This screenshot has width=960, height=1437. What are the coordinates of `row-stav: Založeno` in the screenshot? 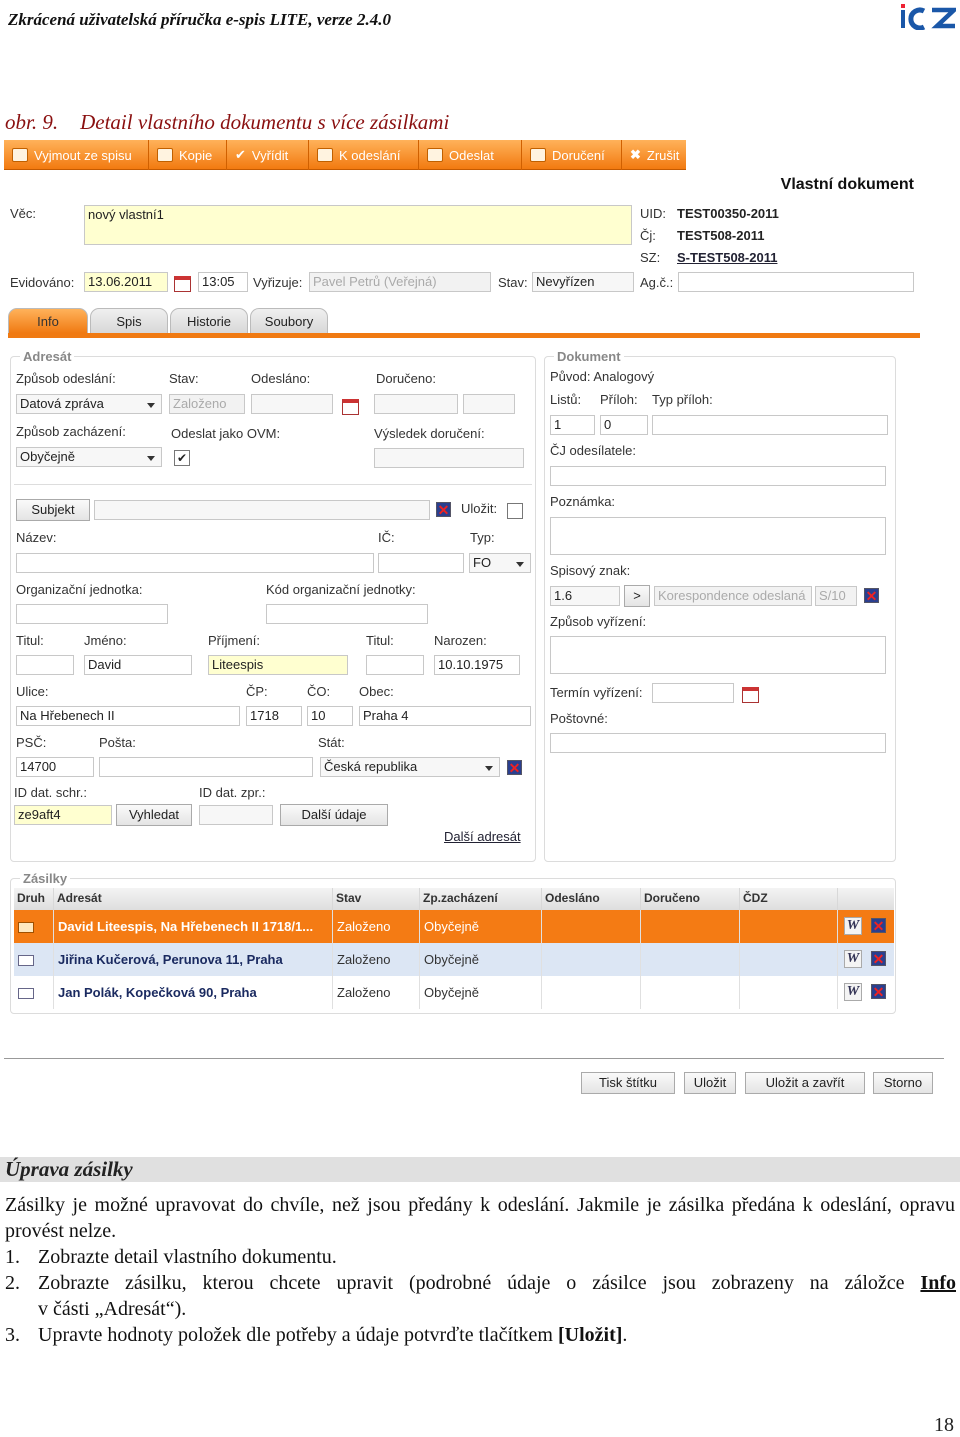 It's located at (376, 959).